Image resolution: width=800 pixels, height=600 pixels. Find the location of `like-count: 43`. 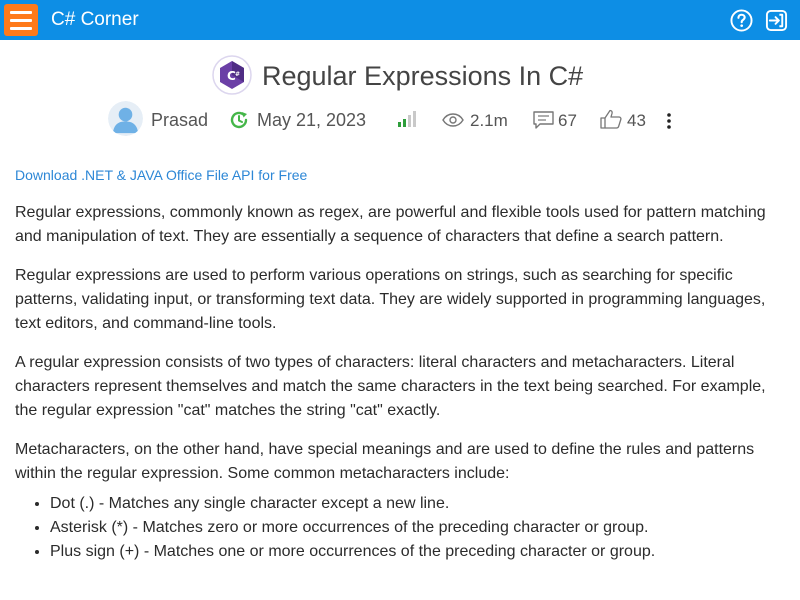

like-count: 43 is located at coordinates (636, 120).